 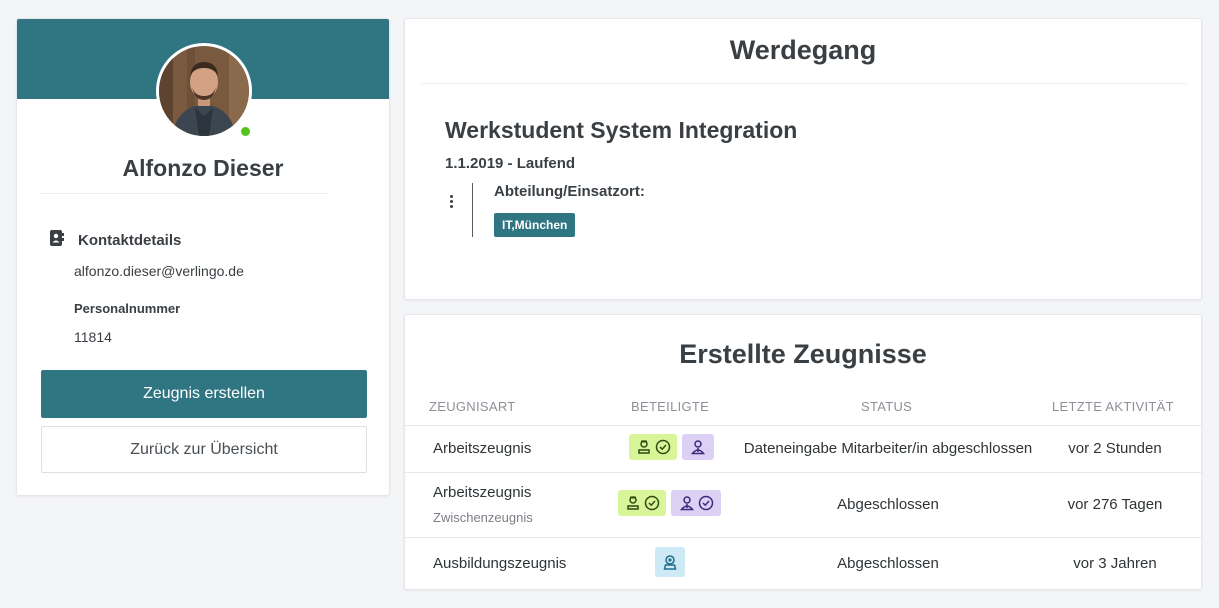 I want to click on department-badge: IT,München, so click(x=535, y=225).